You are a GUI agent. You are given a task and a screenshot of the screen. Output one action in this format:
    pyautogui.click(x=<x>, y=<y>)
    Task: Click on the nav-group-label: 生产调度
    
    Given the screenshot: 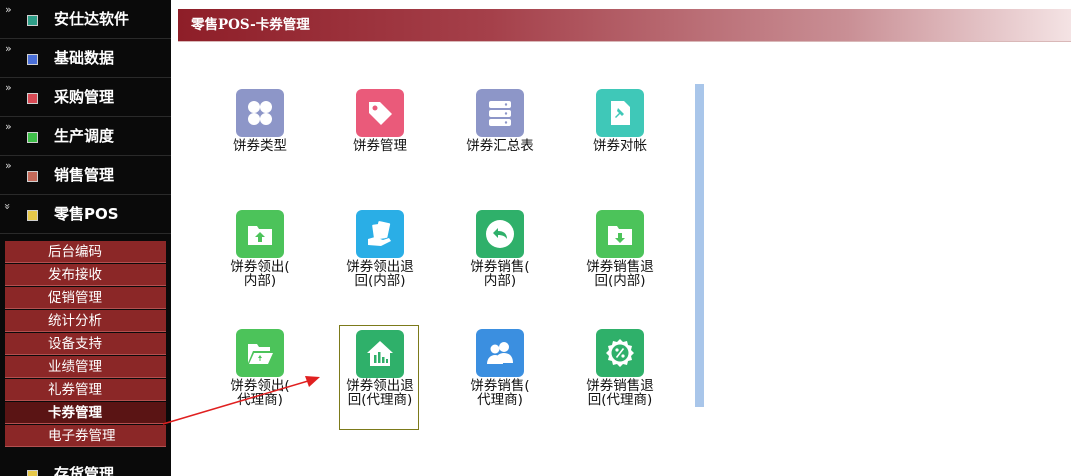 What is the action you would take?
    pyautogui.click(x=84, y=136)
    